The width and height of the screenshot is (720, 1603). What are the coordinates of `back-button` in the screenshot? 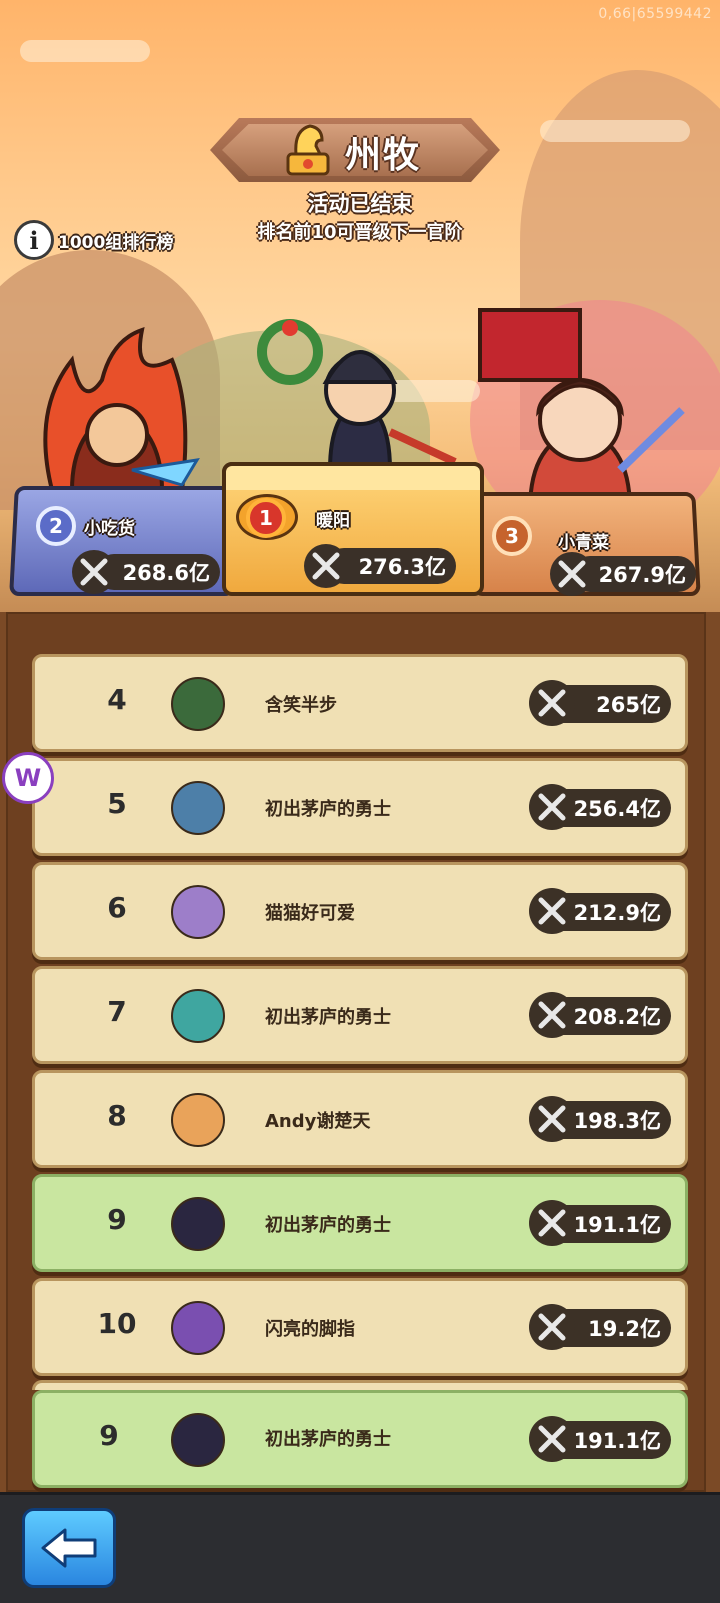 It's located at (69, 1548).